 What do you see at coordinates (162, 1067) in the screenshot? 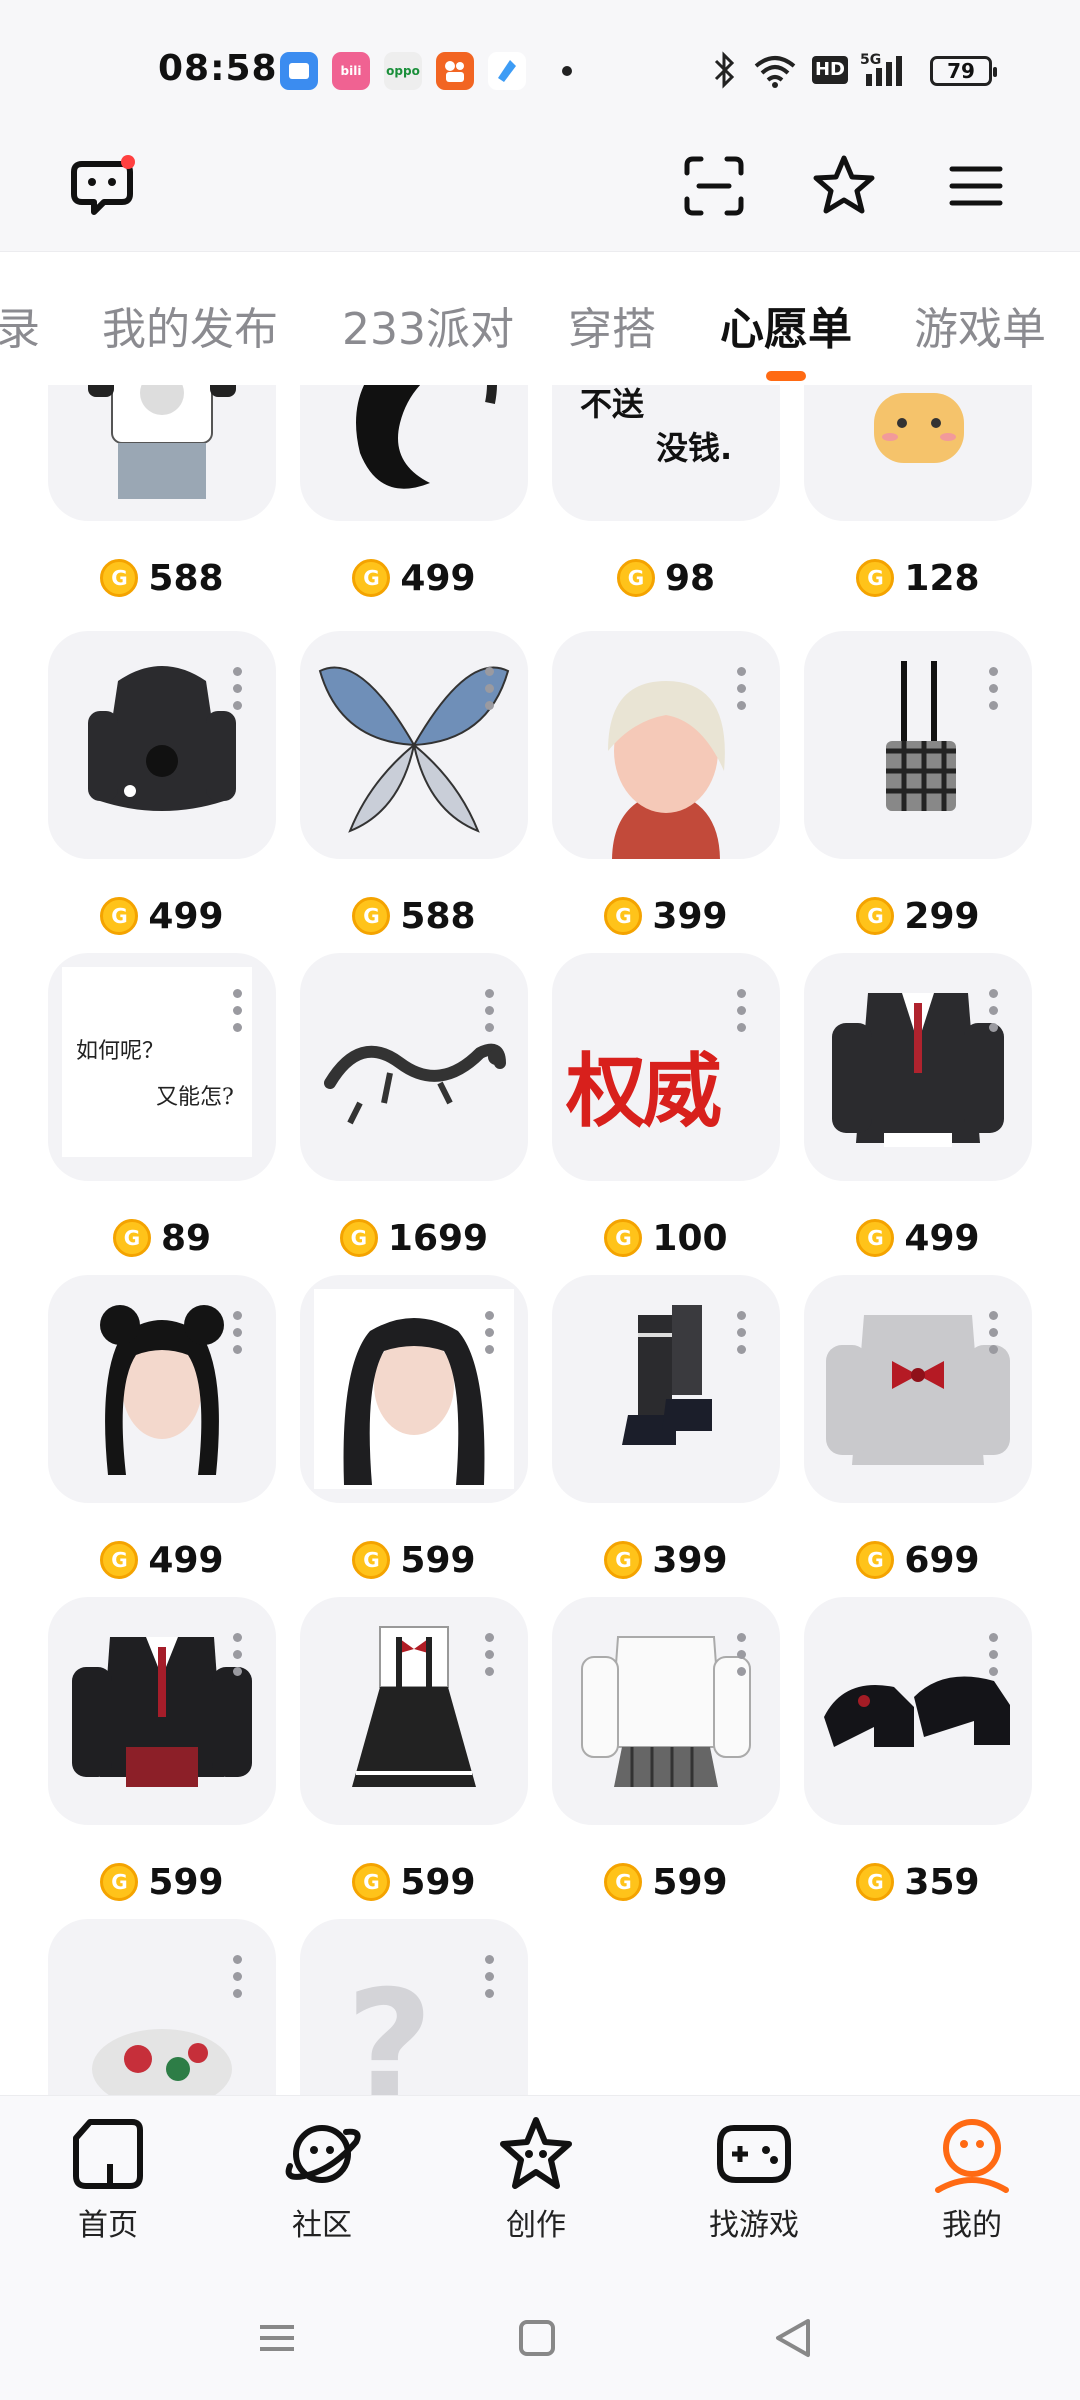
I see `item-thumbnail: 如何呢？ 又能怎?` at bounding box center [162, 1067].